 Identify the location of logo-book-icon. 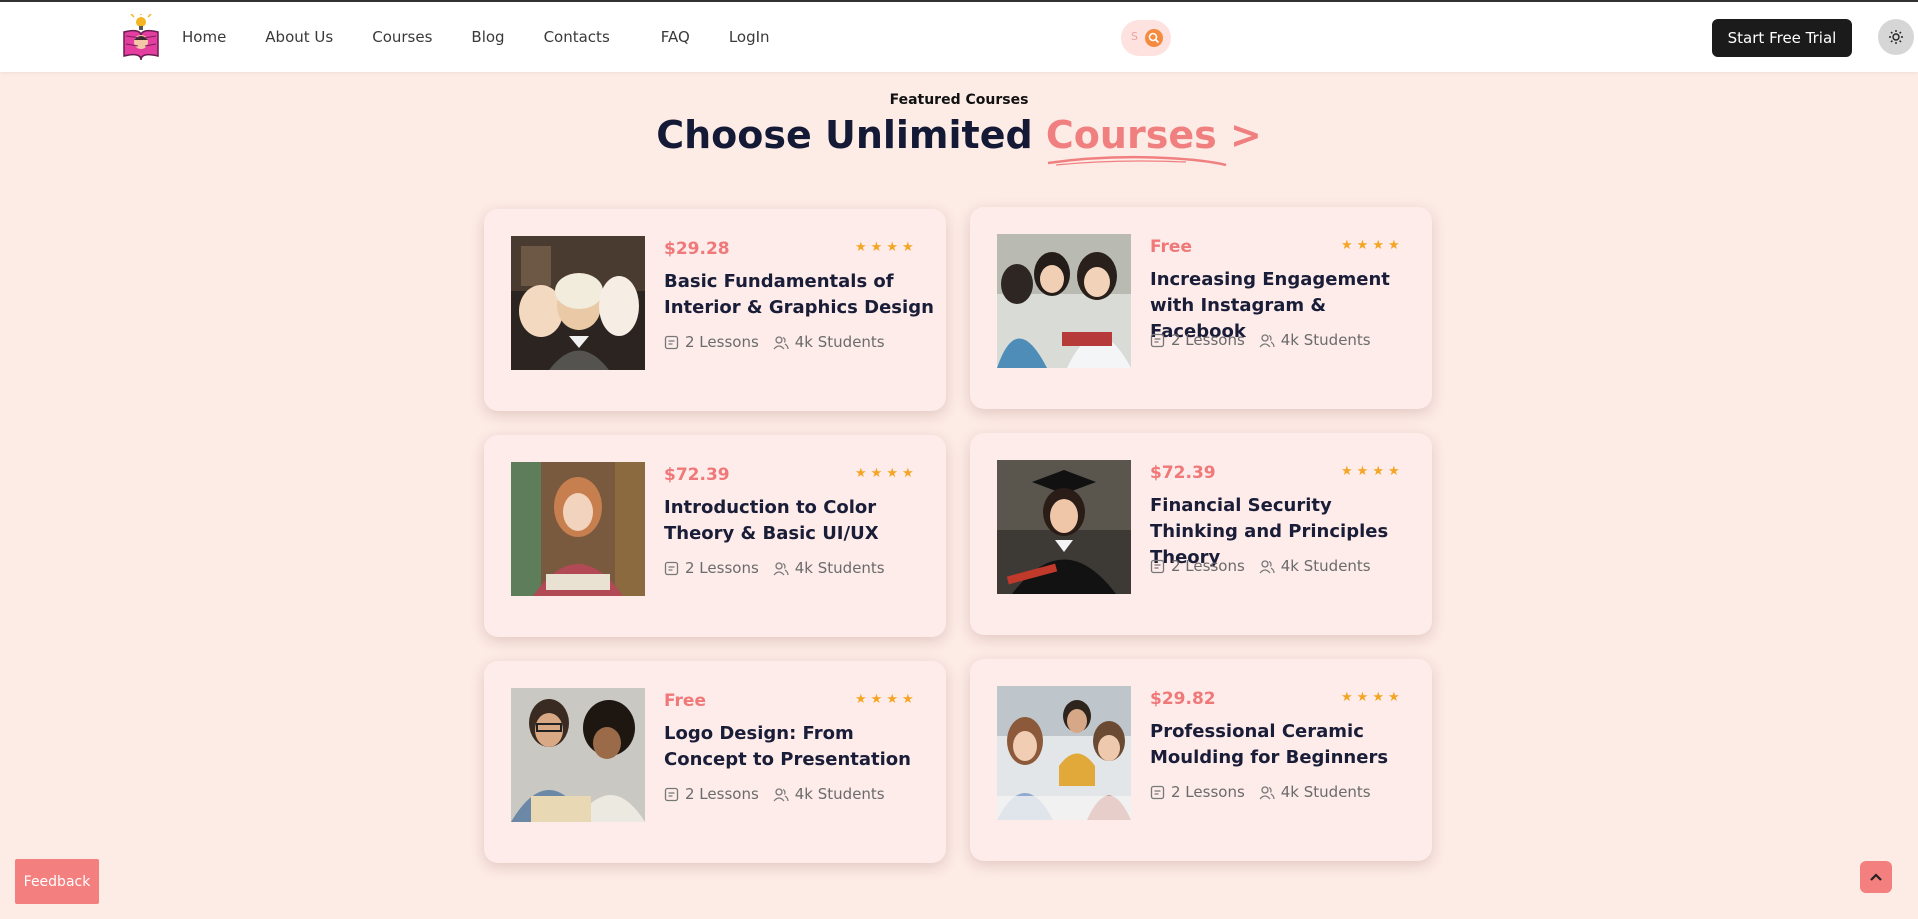
(141, 36).